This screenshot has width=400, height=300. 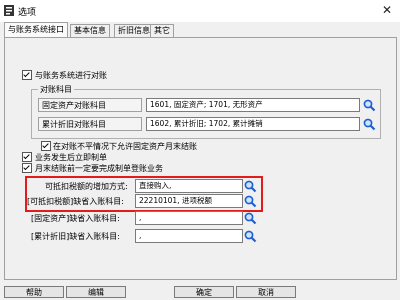 I want to click on depreciation-account-field: 1602, 累计折旧; 1702, 累计摊销, so click(x=253, y=124).